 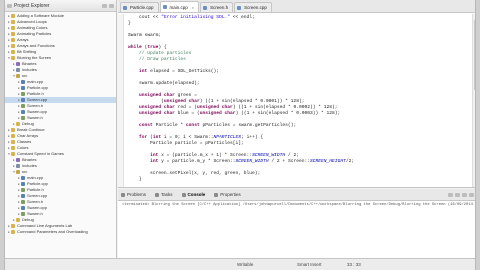 What do you see at coordinates (179, 71) in the screenshot?
I see `code-line: int elapsed = SDL_GetTicks();` at bounding box center [179, 71].